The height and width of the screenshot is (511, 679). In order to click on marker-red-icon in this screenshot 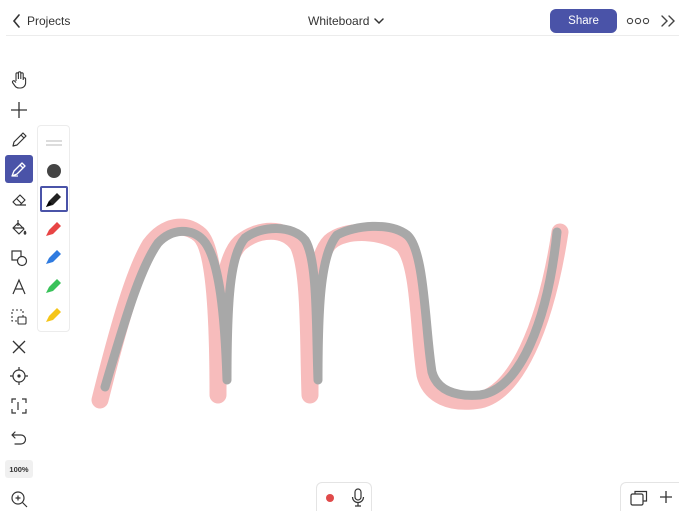, I will do `click(53, 229)`.